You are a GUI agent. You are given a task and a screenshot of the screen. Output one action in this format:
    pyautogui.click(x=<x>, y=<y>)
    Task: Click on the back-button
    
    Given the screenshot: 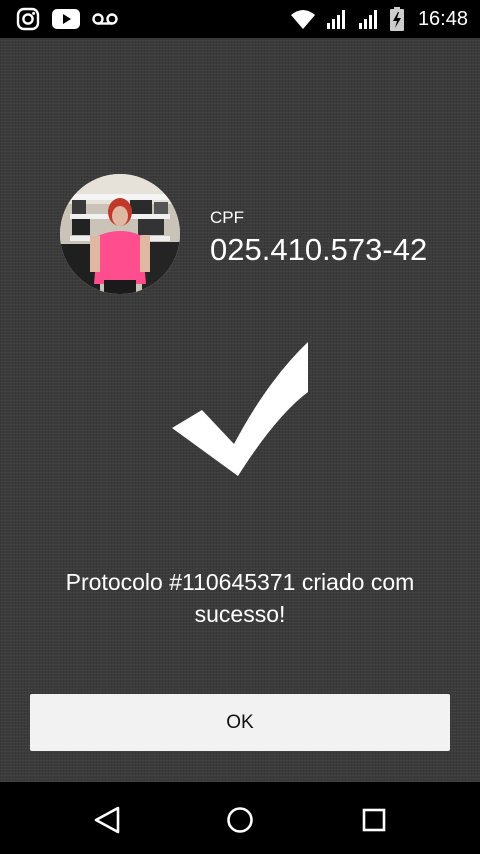 What is the action you would take?
    pyautogui.click(x=107, y=820)
    